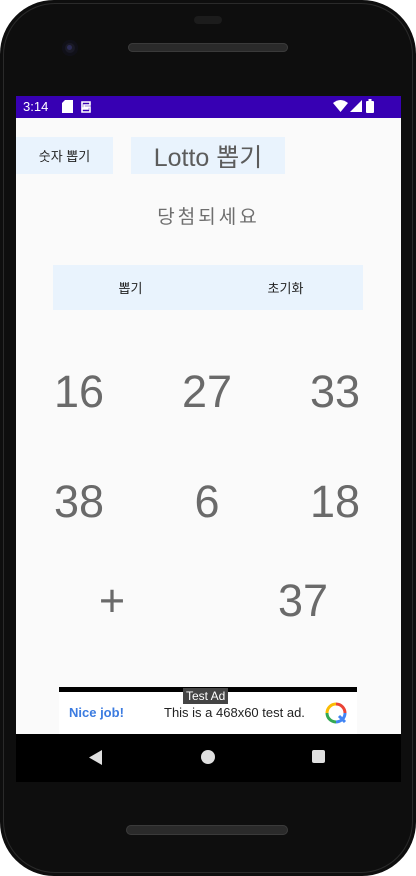 The height and width of the screenshot is (876, 416). What do you see at coordinates (206, 696) in the screenshot?
I see `ad-label: Test Ad` at bounding box center [206, 696].